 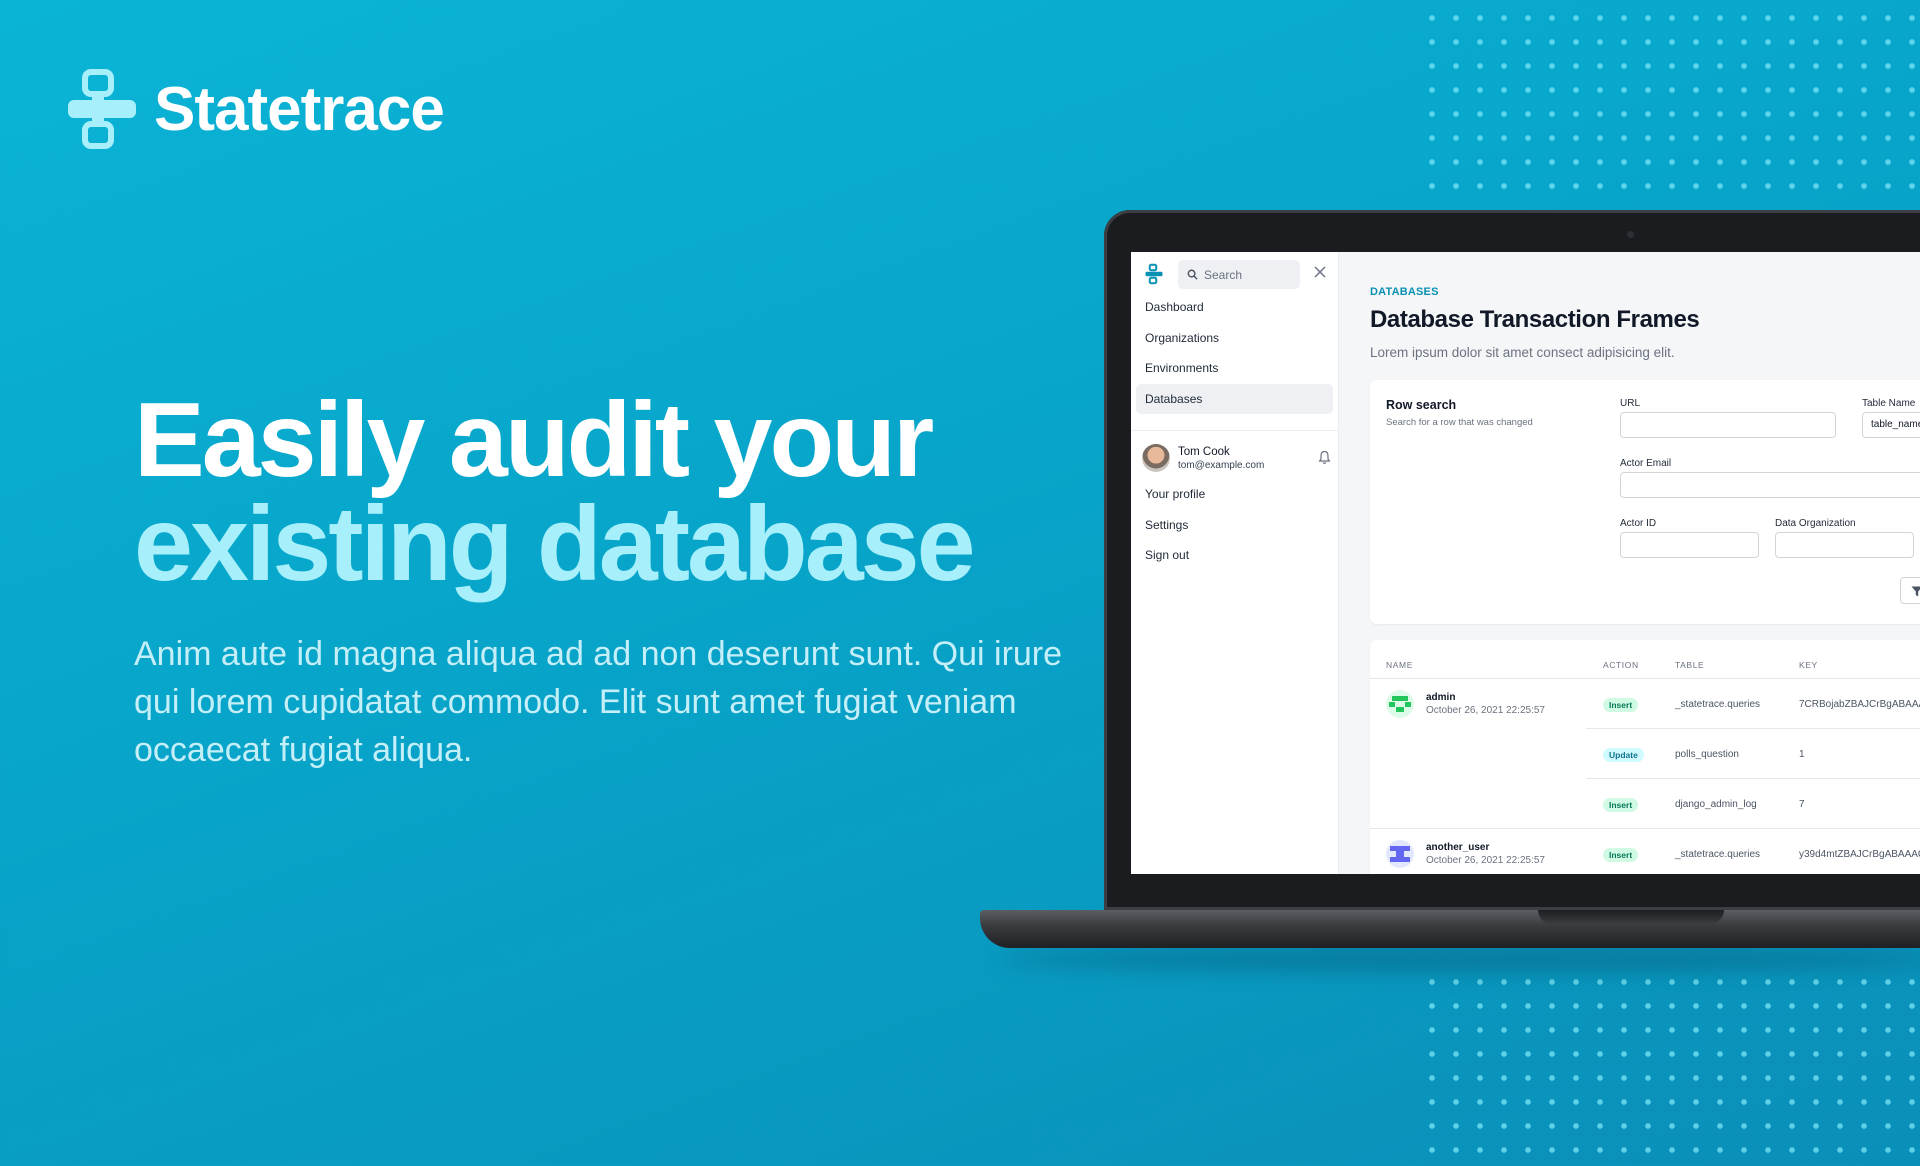 I want to click on dot-pattern-bottom, so click(x=1670, y=1068).